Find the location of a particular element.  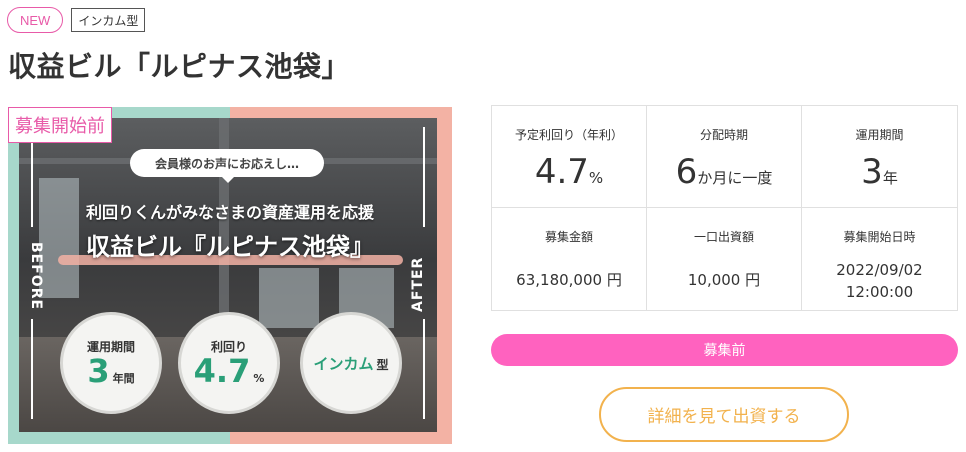

start-time: 12:00:00 is located at coordinates (879, 291).